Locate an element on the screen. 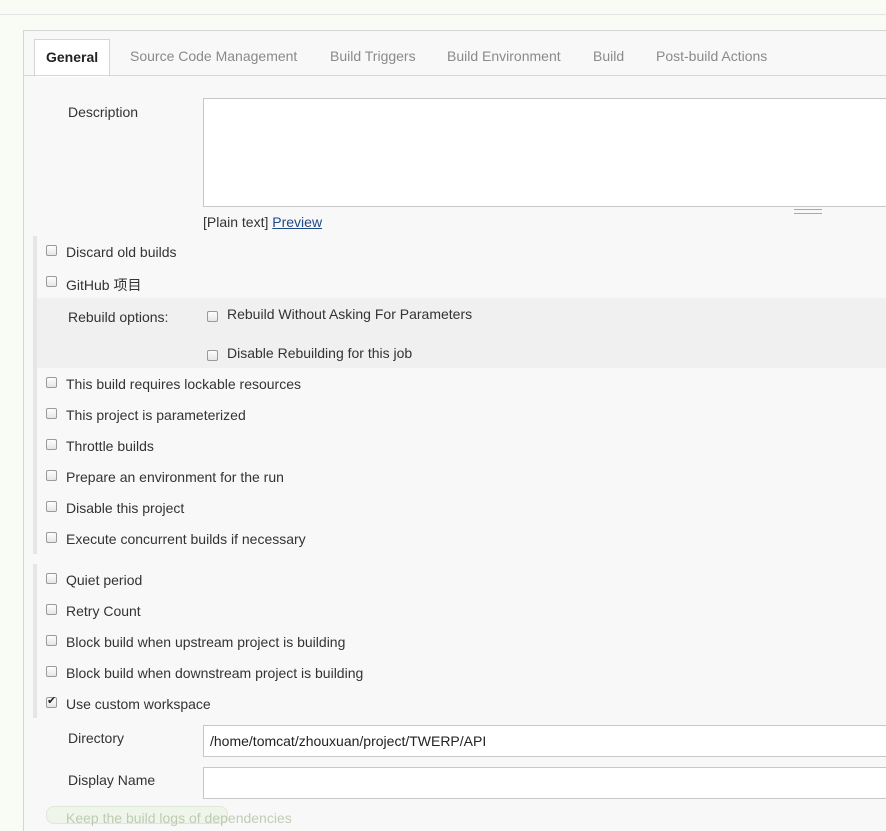 Image resolution: width=886 pixels, height=831 pixels. parameterized-label: This project is parameterized is located at coordinates (156, 415).